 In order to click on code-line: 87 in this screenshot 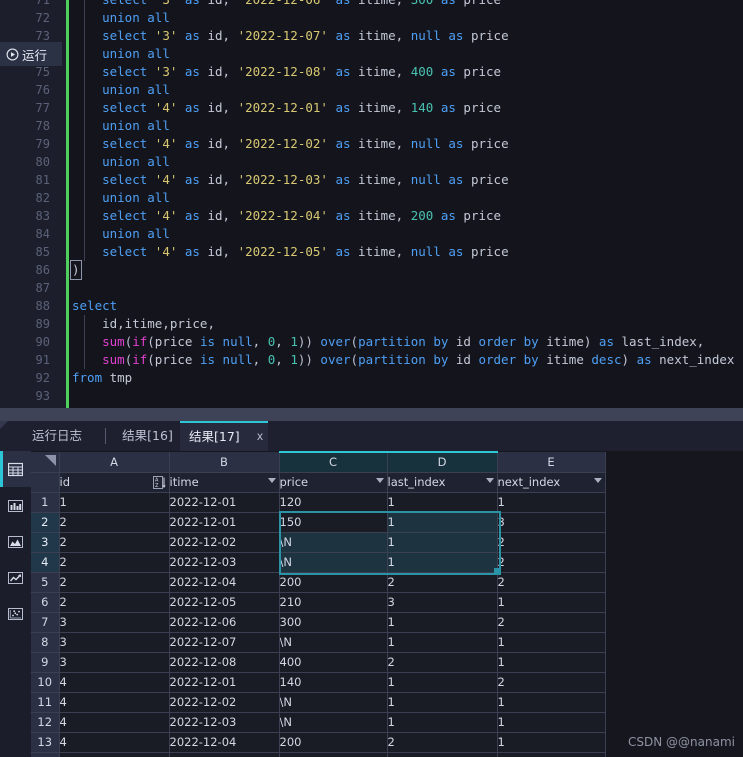, I will do `click(371, 288)`.